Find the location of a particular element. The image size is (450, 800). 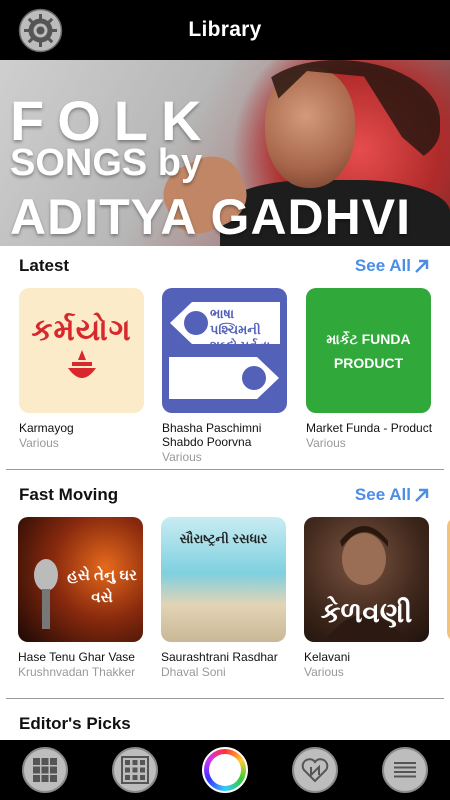

banner-line-2: SONGS by is located at coordinates (106, 163).